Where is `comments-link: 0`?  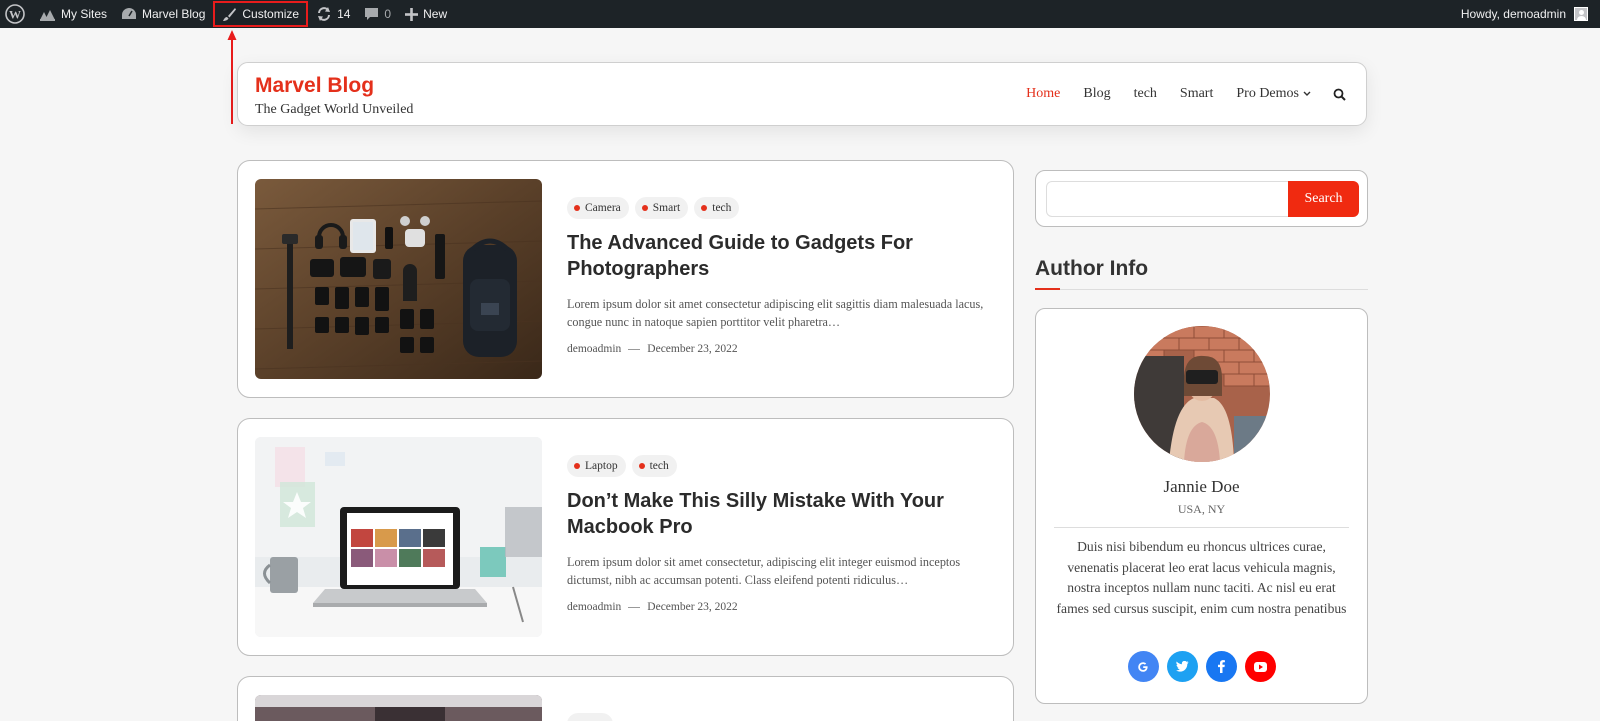
comments-link: 0 is located at coordinates (377, 14).